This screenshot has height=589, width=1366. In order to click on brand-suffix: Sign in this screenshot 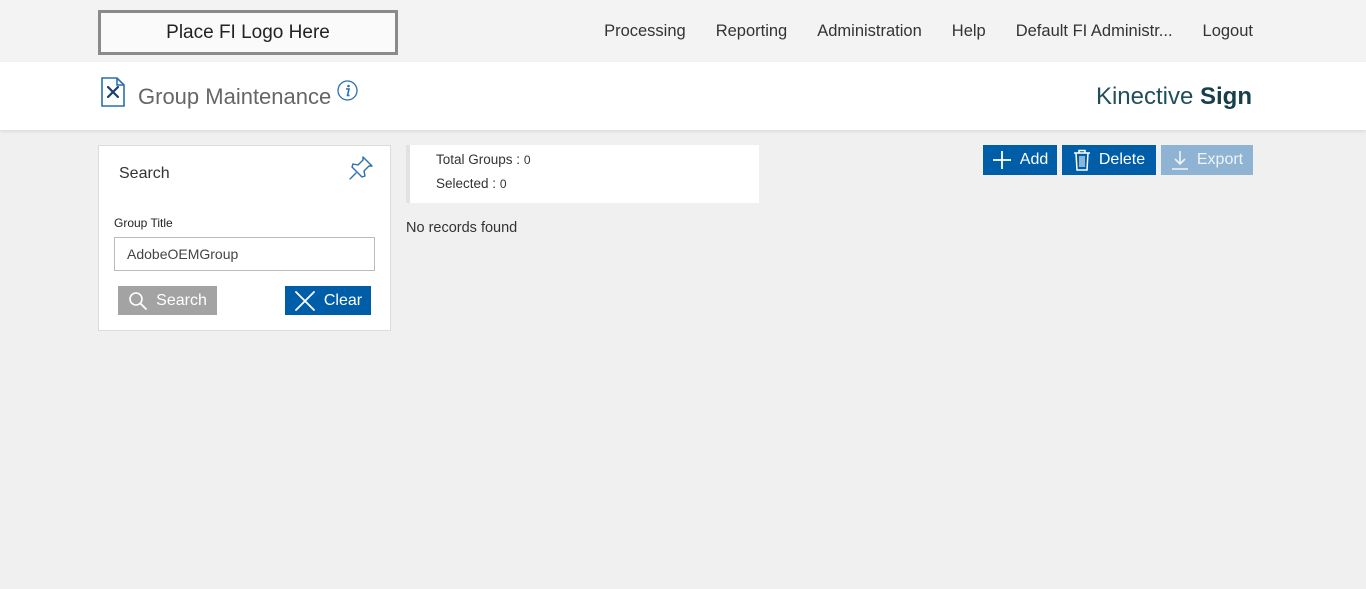, I will do `click(1226, 96)`.